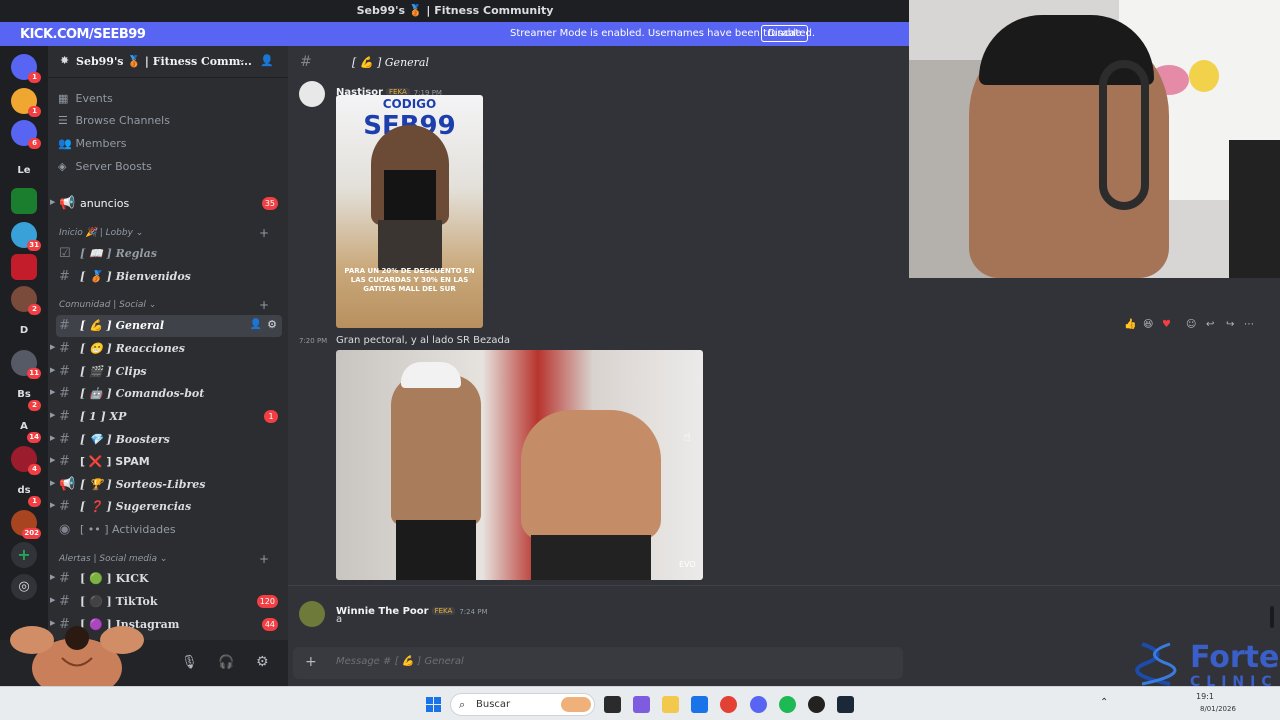 The width and height of the screenshot is (1280, 720). I want to click on clock-date: 8/01/2026, so click(1218, 709).